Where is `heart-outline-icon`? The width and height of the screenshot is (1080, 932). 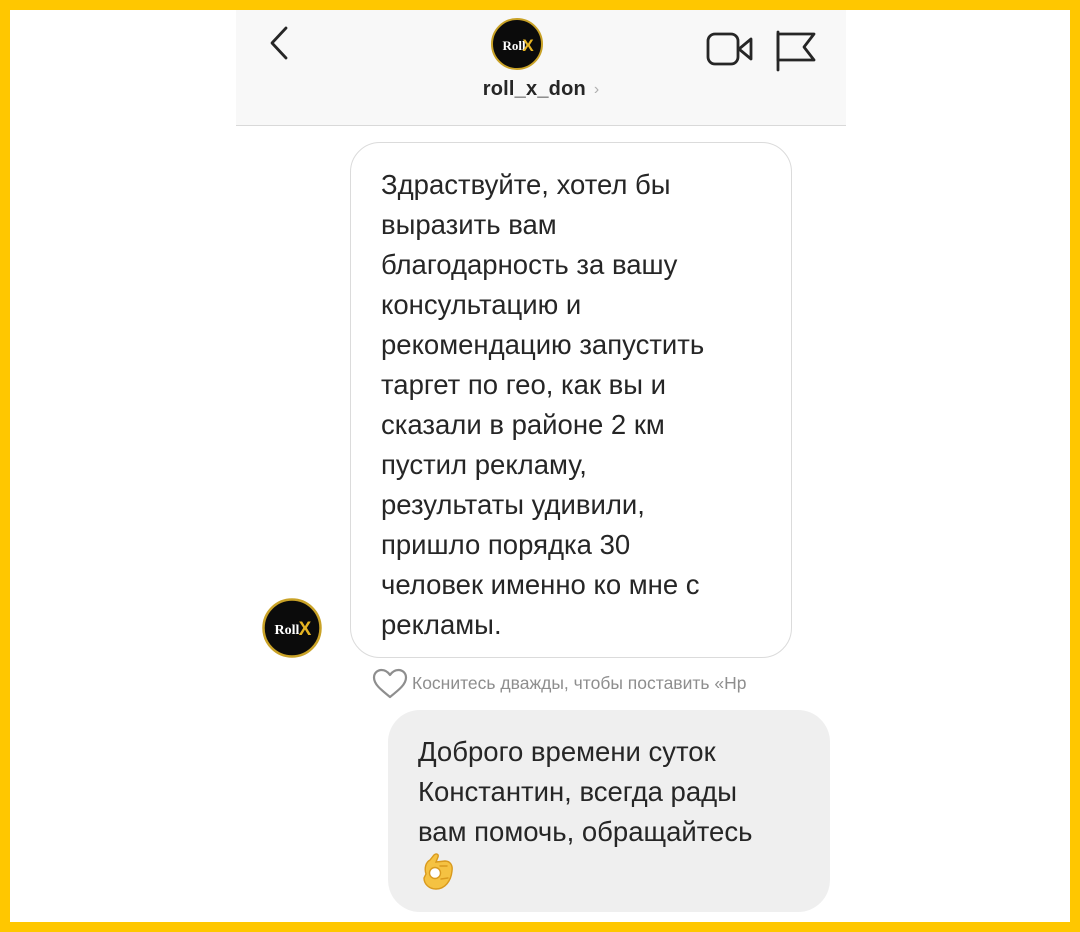
heart-outline-icon is located at coordinates (390, 683).